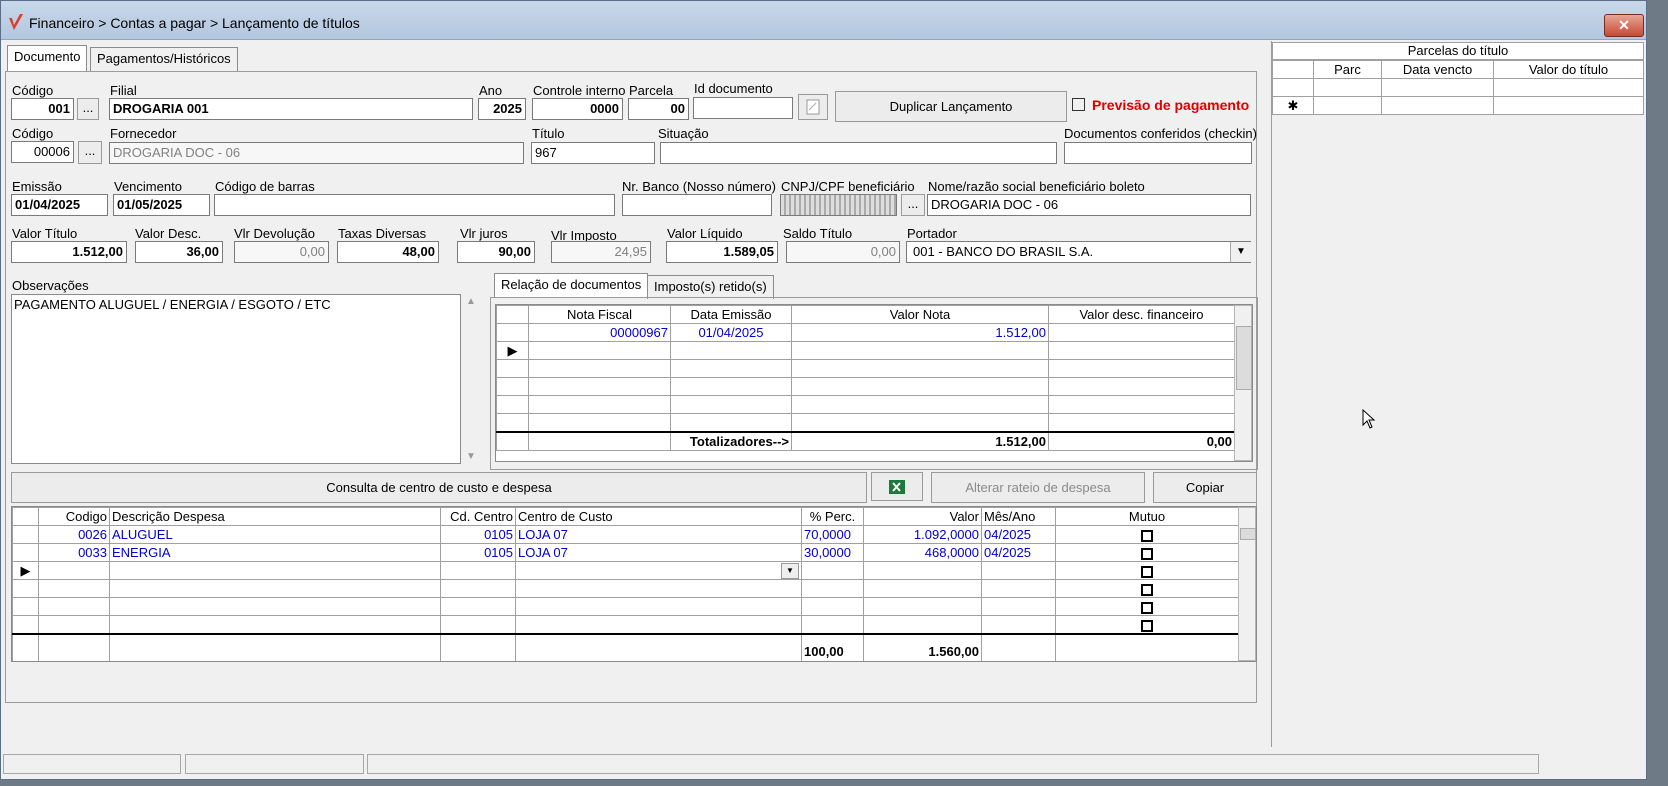  What do you see at coordinates (161, 205) in the screenshot?
I see `vencimento-field: 01/05/2025` at bounding box center [161, 205].